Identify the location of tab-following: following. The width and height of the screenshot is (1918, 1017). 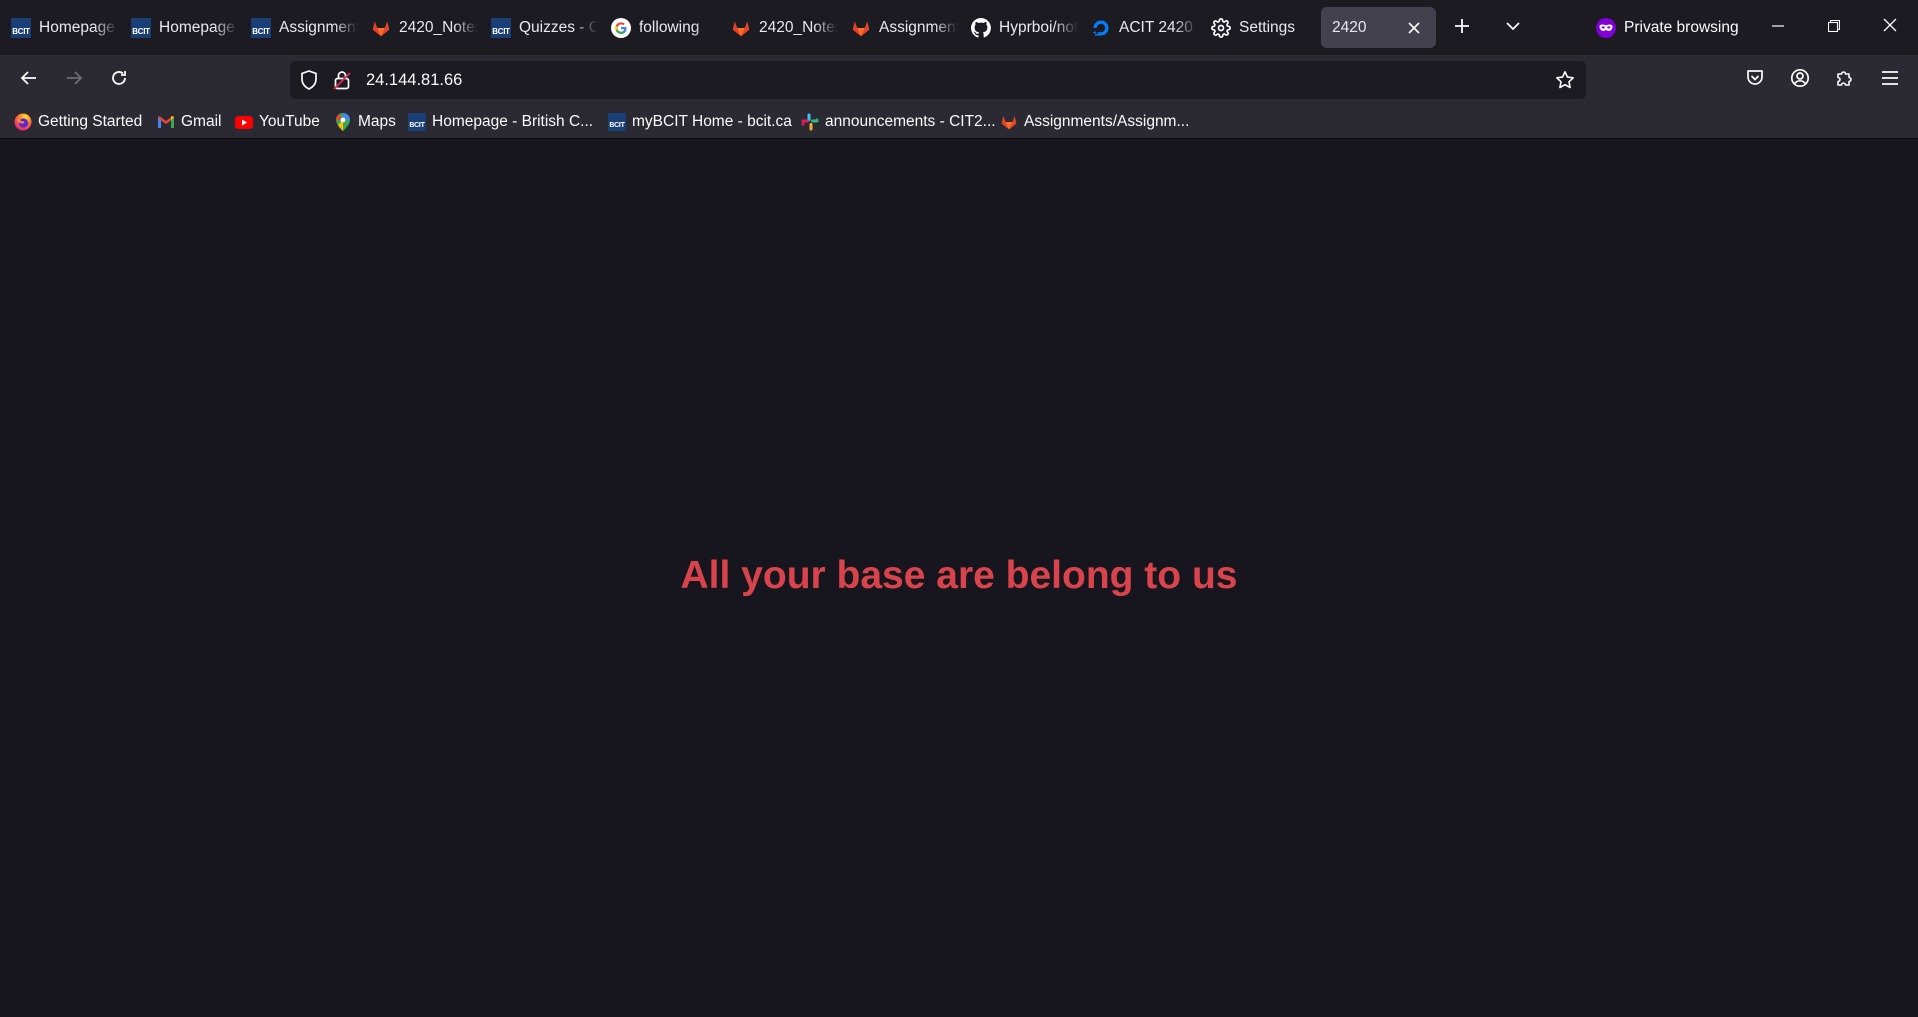
(659, 27).